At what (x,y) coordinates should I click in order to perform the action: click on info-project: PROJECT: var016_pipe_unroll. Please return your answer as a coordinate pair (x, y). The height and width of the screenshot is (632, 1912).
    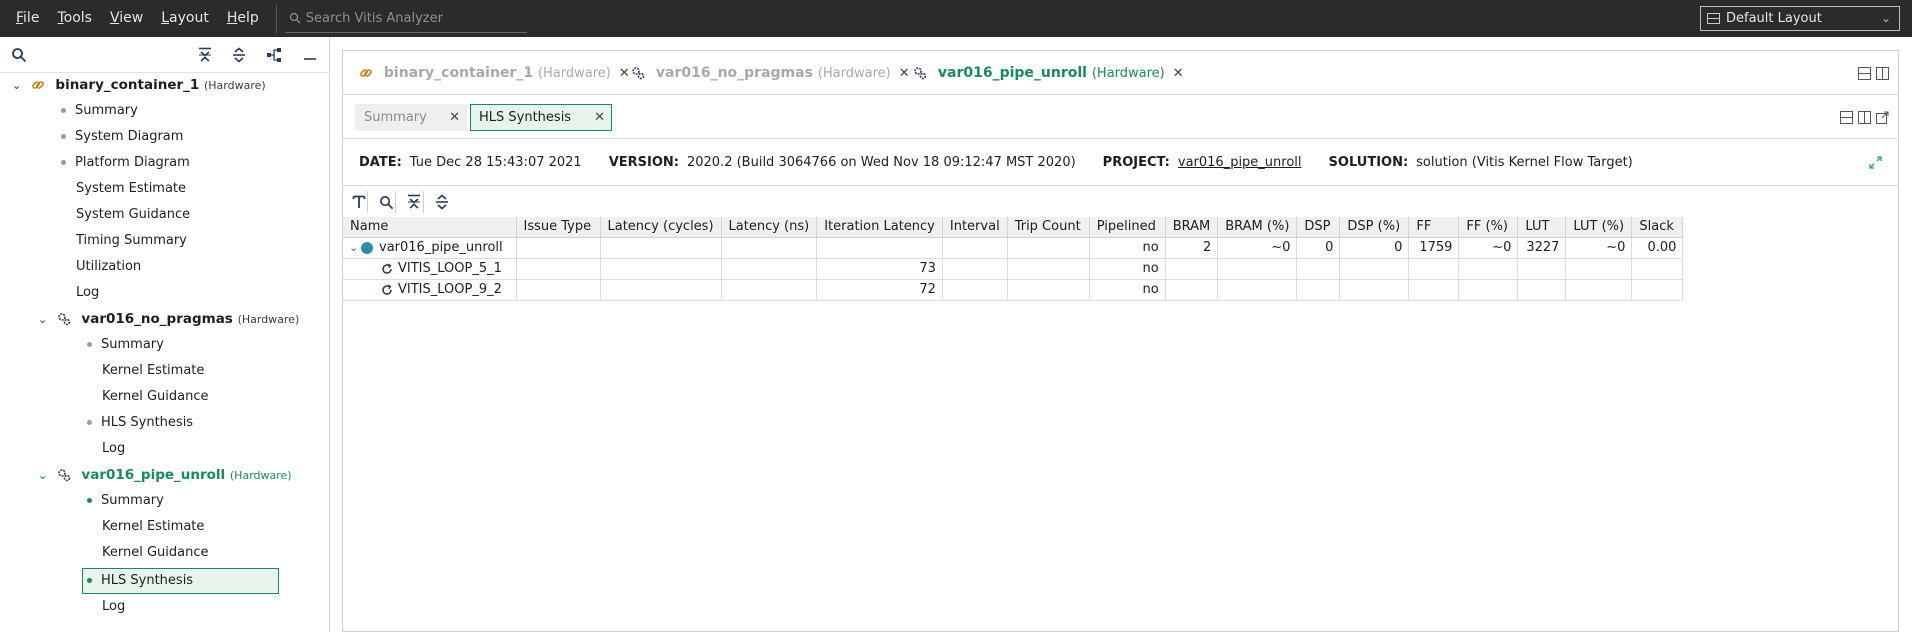
    Looking at the image, I should click on (1202, 162).